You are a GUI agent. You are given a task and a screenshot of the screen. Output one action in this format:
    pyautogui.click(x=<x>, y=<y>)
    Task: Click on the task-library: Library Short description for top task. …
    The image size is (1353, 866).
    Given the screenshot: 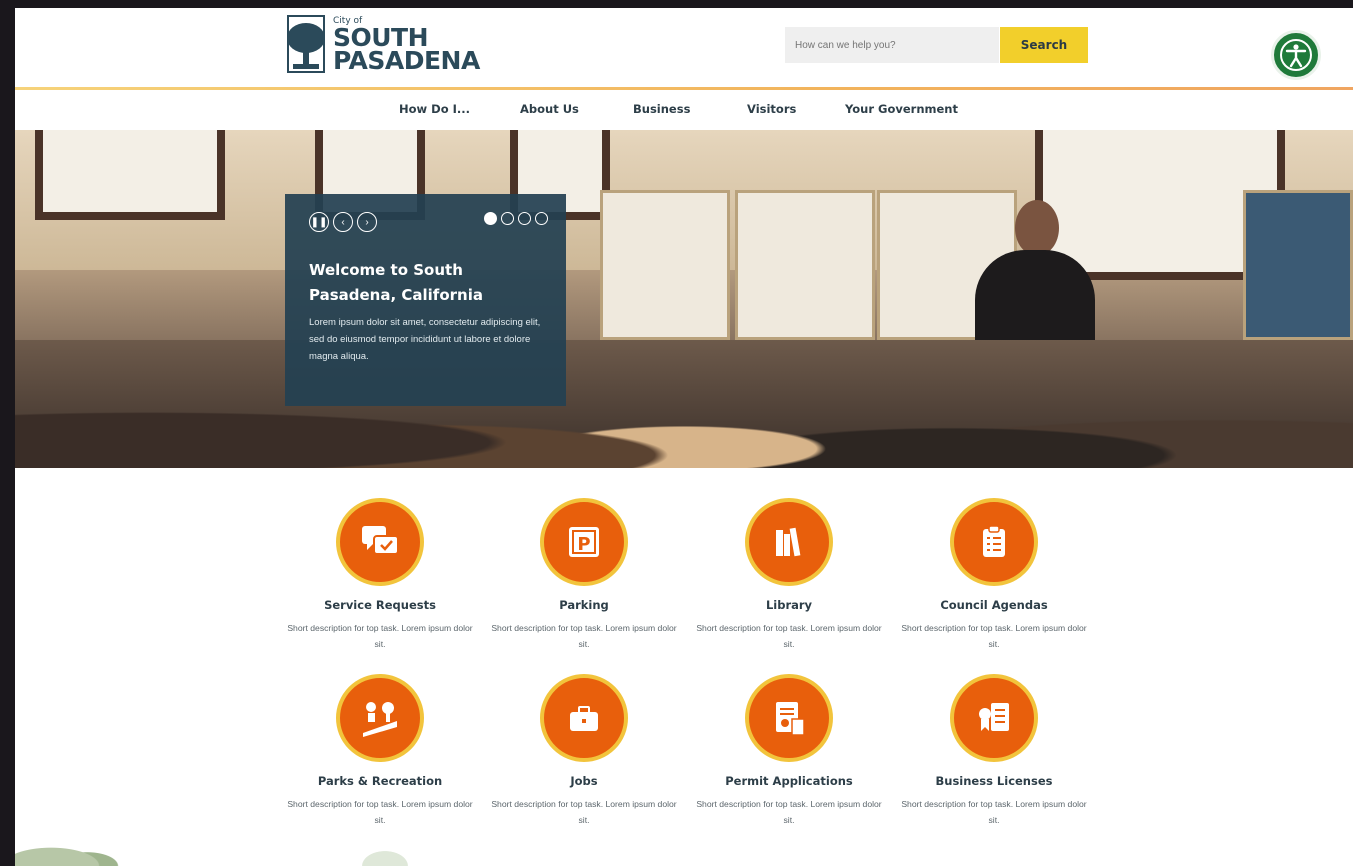 What is the action you would take?
    pyautogui.click(x=789, y=575)
    